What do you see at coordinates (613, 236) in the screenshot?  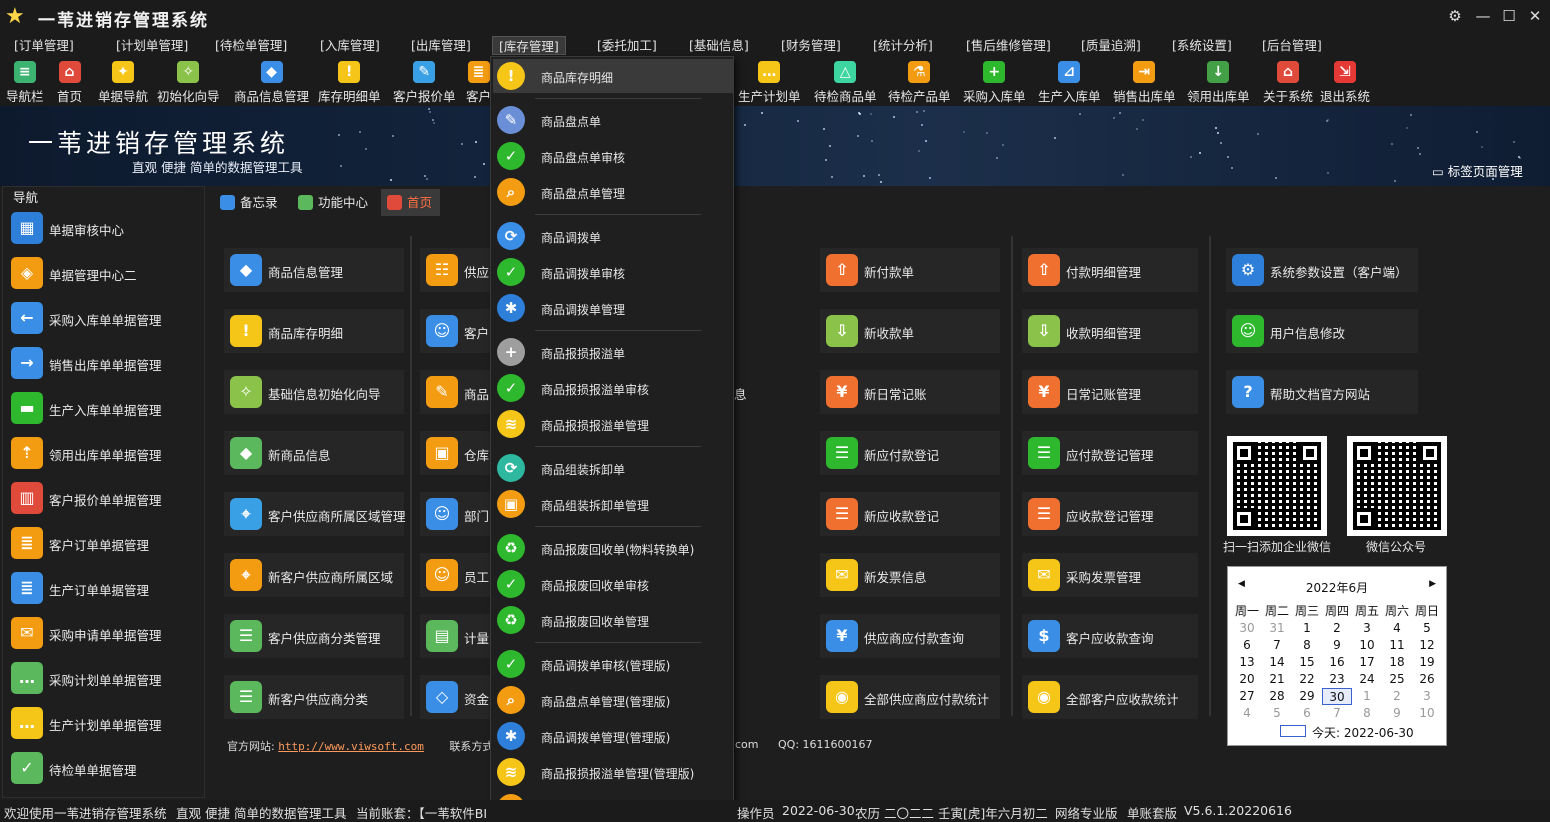 I see `dropdown-item-6: ⟳ 商品调拨单` at bounding box center [613, 236].